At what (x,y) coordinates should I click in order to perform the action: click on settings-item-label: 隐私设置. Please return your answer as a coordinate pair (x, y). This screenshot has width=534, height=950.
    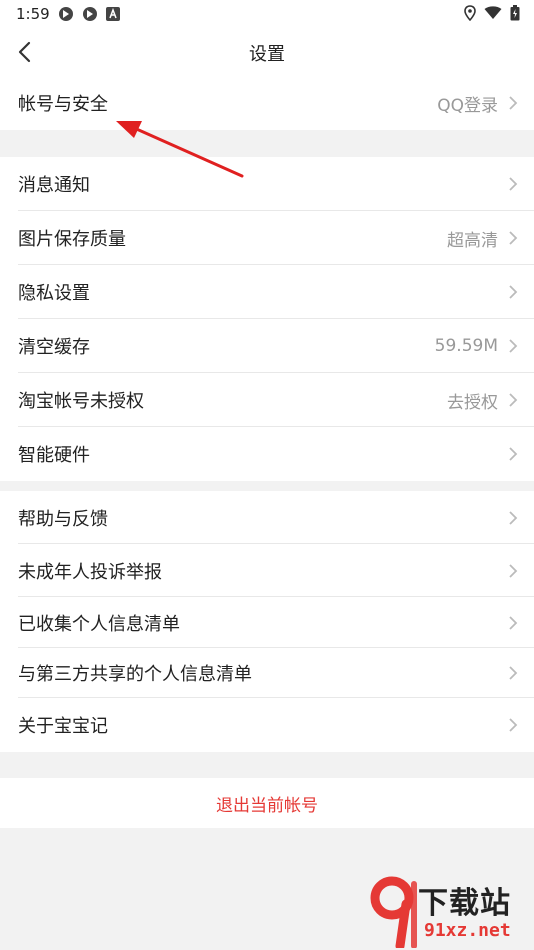
    Looking at the image, I should click on (54, 293).